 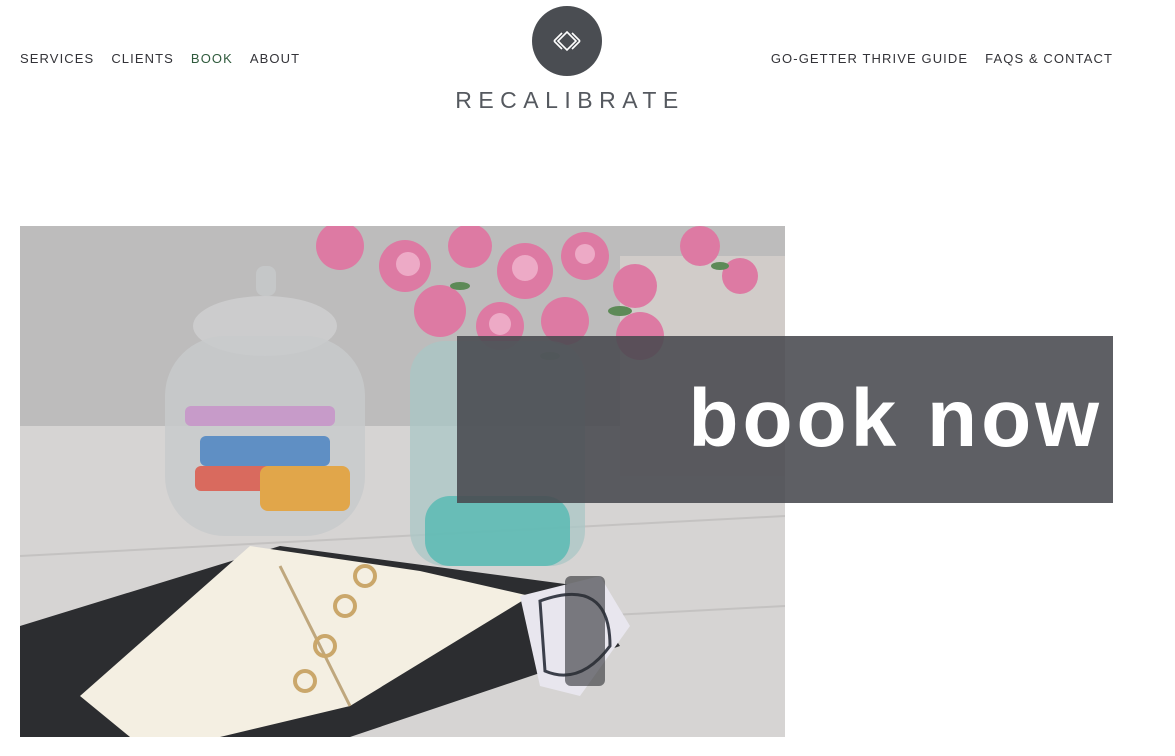 I want to click on logo-wordmark: RECALIBRATE, so click(x=570, y=100).